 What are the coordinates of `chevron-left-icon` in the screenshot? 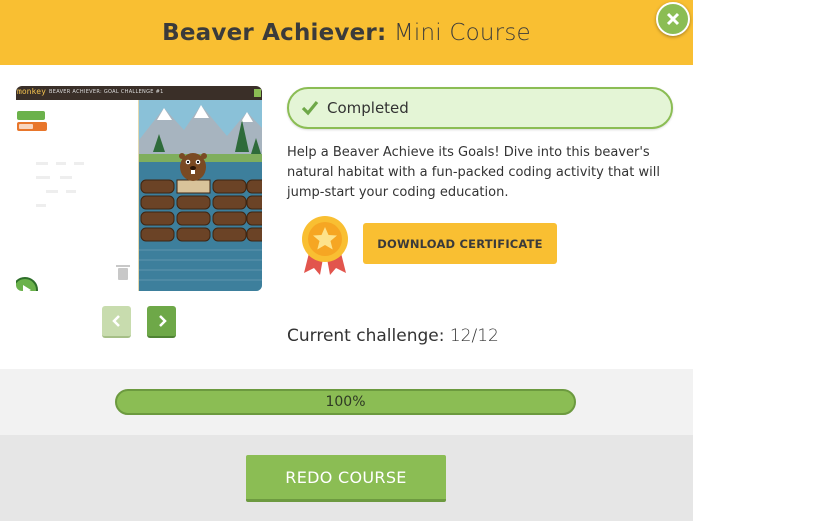 It's located at (115, 321).